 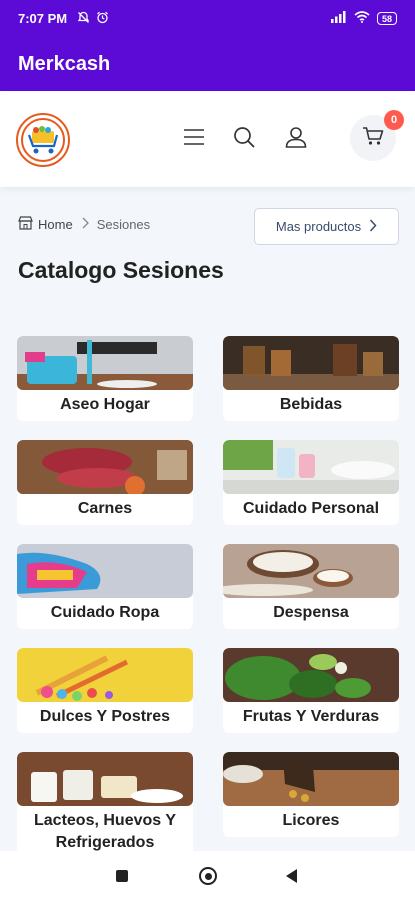 I want to click on category-card-lacteos: Lacteos, Huevos Y Refrigerados, so click(x=105, y=804).